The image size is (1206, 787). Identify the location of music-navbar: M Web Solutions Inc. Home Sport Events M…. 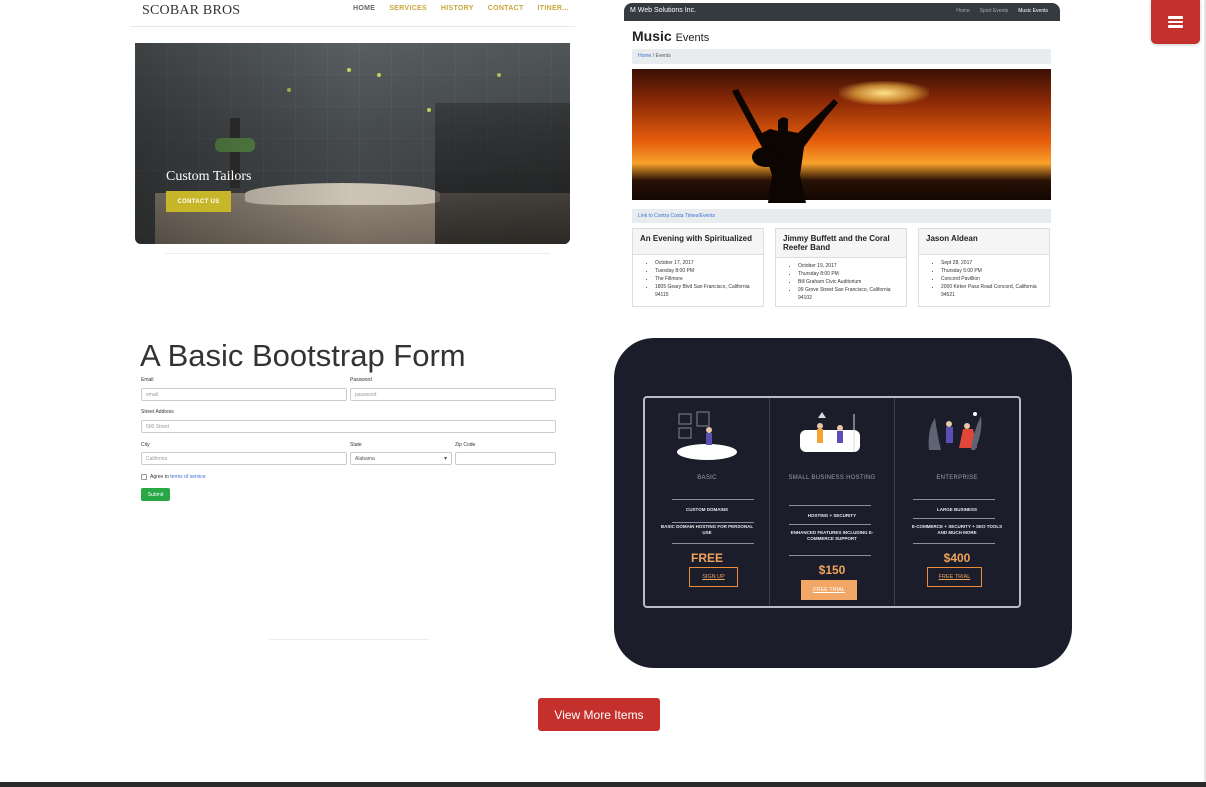
(842, 12).